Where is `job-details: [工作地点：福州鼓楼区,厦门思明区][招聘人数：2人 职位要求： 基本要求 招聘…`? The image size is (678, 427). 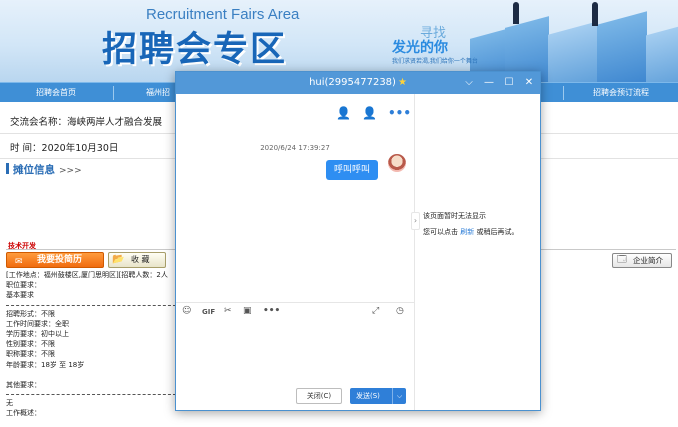 job-details: [工作地点：福州鼓楼区,厦门思明区][招聘人数：2人 职位要求： 基本要求 招聘… is located at coordinates (93, 344).